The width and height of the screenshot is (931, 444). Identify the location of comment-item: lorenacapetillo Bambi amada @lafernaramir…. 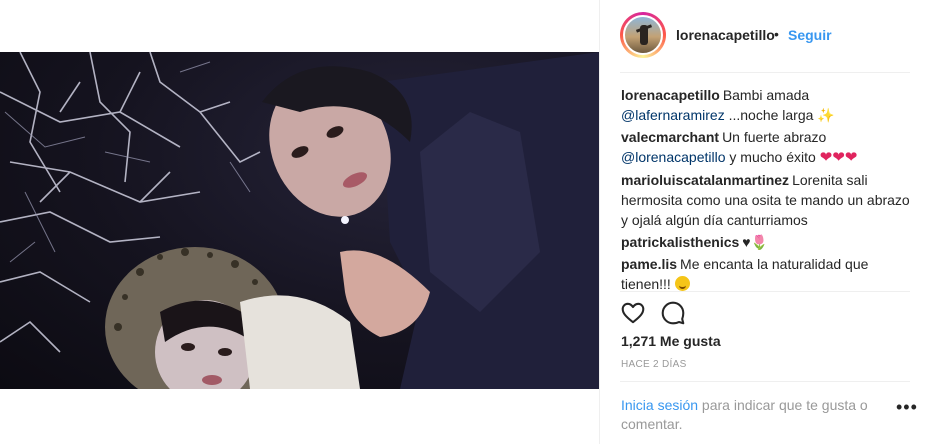
(766, 105).